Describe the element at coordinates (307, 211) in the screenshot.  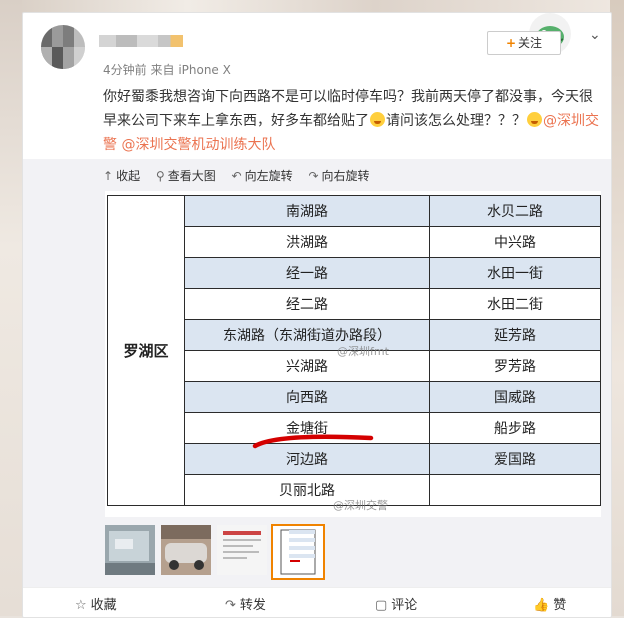
I see `road-cell: 南湖路` at that location.